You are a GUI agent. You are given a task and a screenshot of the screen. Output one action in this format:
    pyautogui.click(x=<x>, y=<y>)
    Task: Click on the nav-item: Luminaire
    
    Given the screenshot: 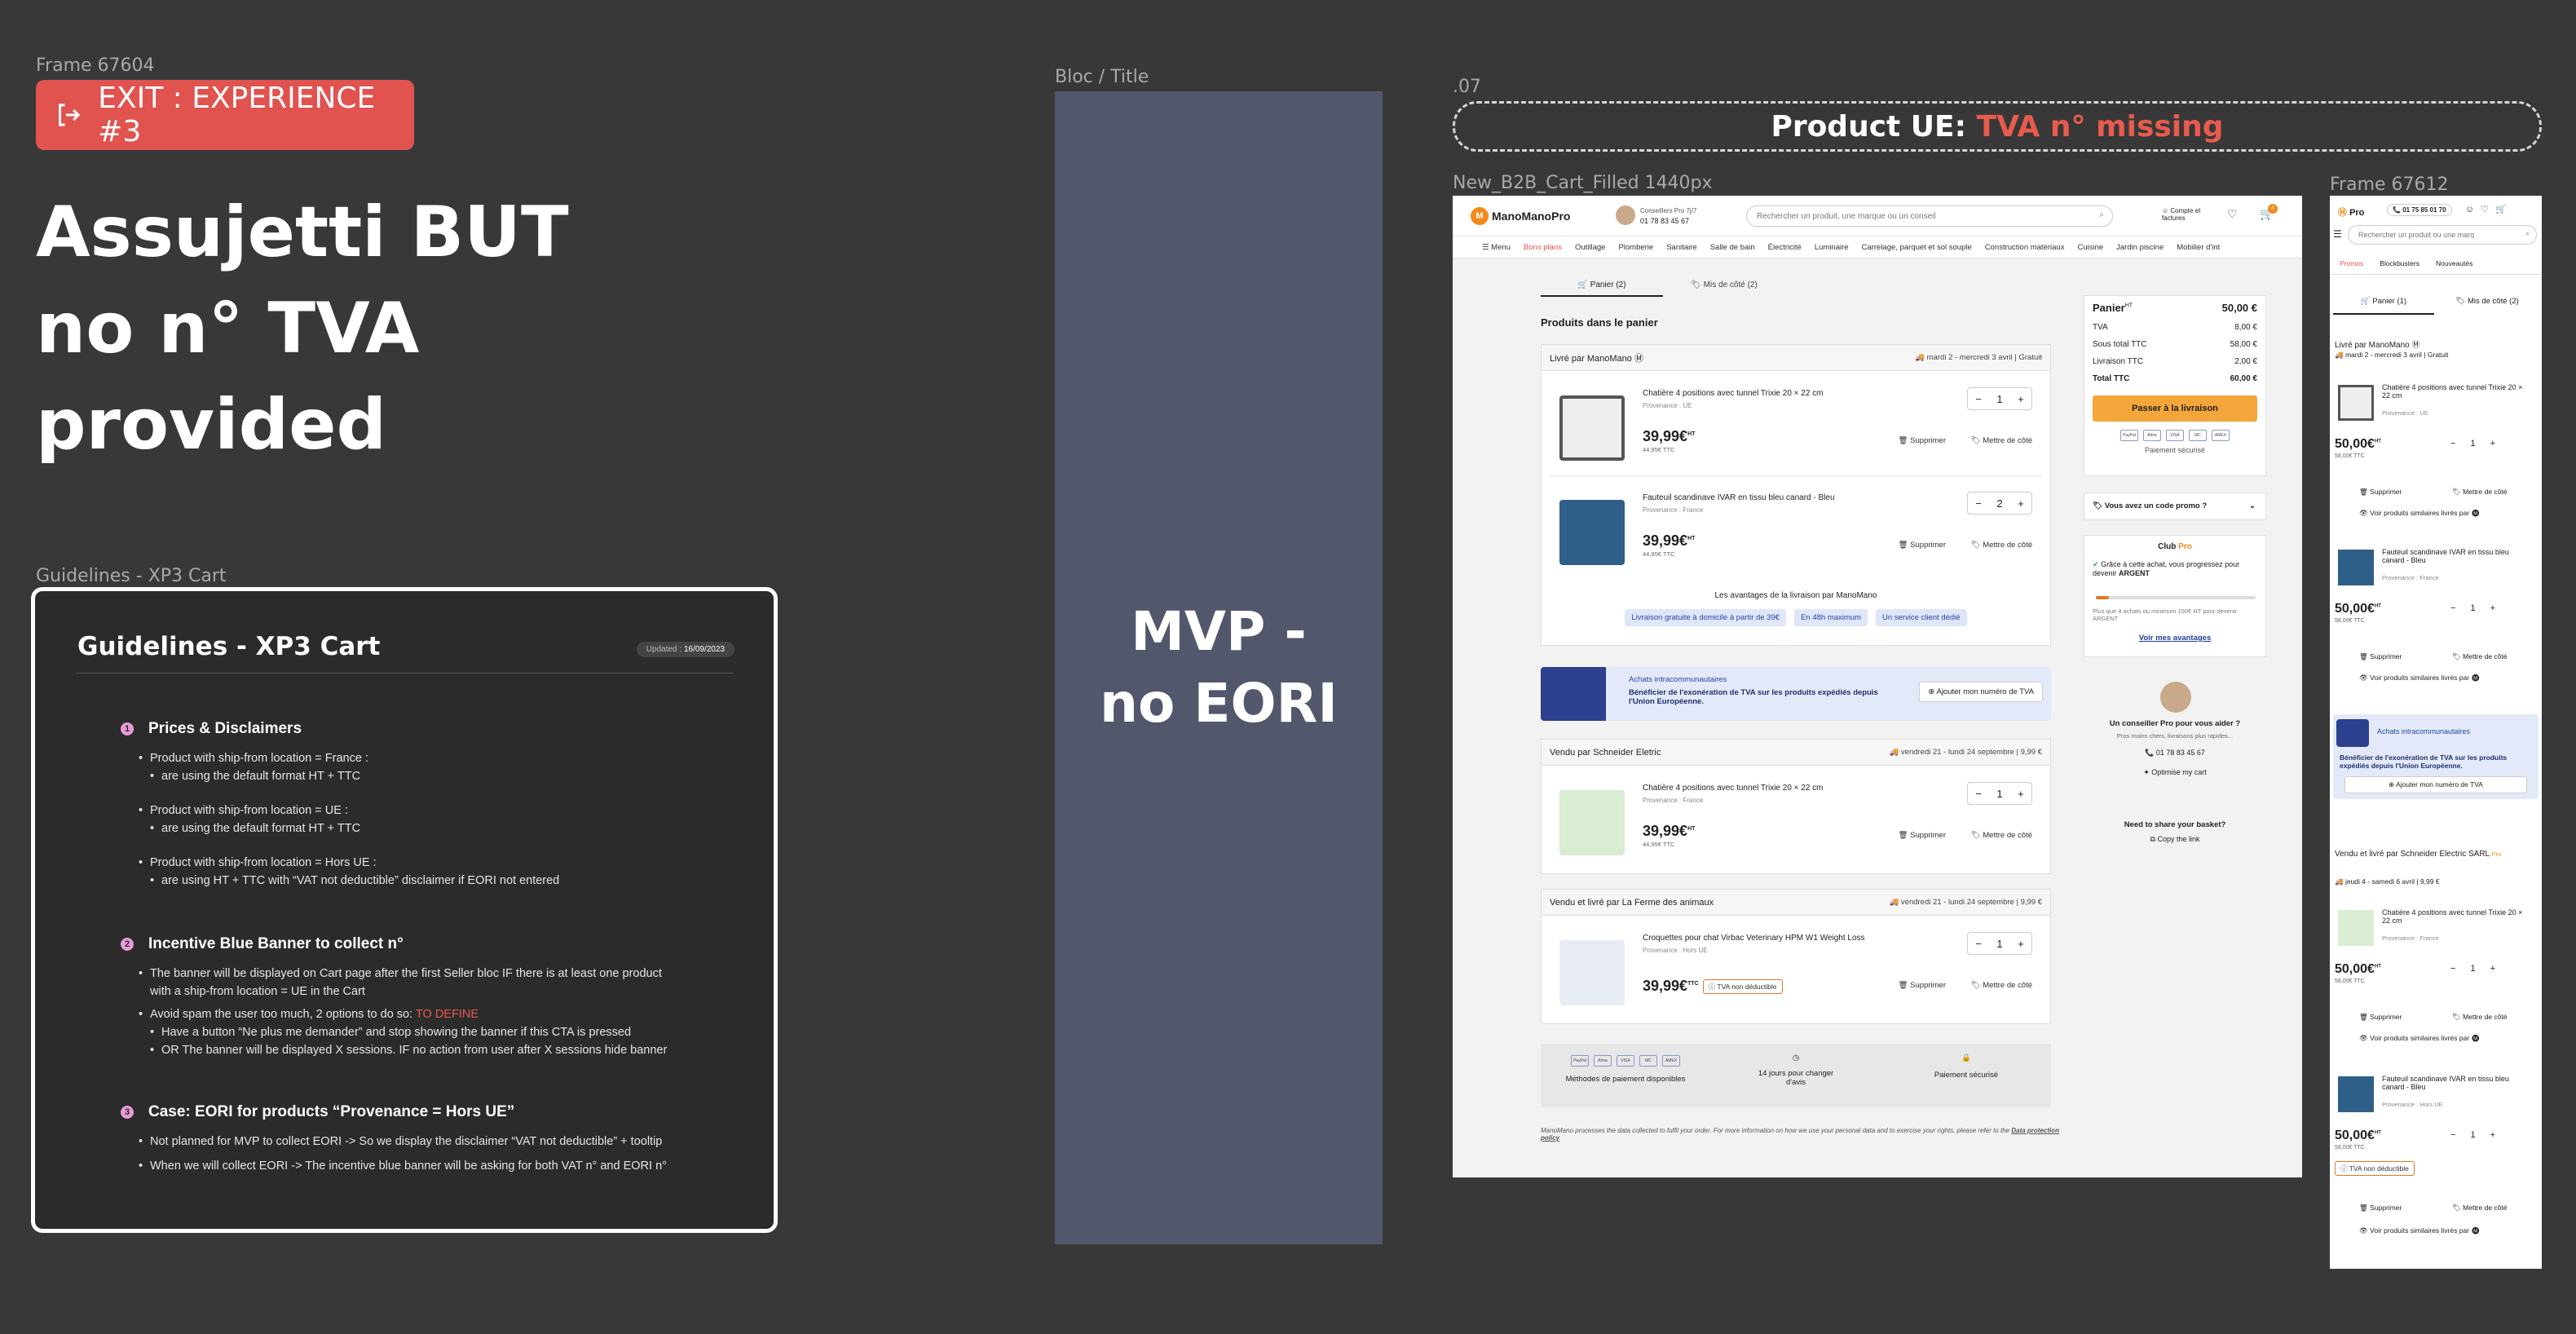 What is the action you would take?
    pyautogui.click(x=1832, y=247)
    